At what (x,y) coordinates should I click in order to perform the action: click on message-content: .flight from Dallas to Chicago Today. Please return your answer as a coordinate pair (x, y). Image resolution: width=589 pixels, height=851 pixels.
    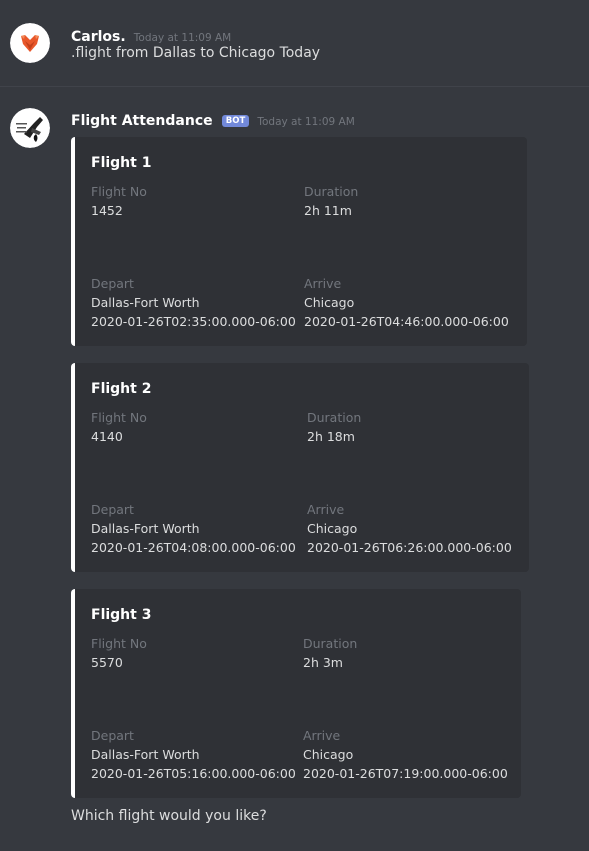
    Looking at the image, I should click on (196, 53).